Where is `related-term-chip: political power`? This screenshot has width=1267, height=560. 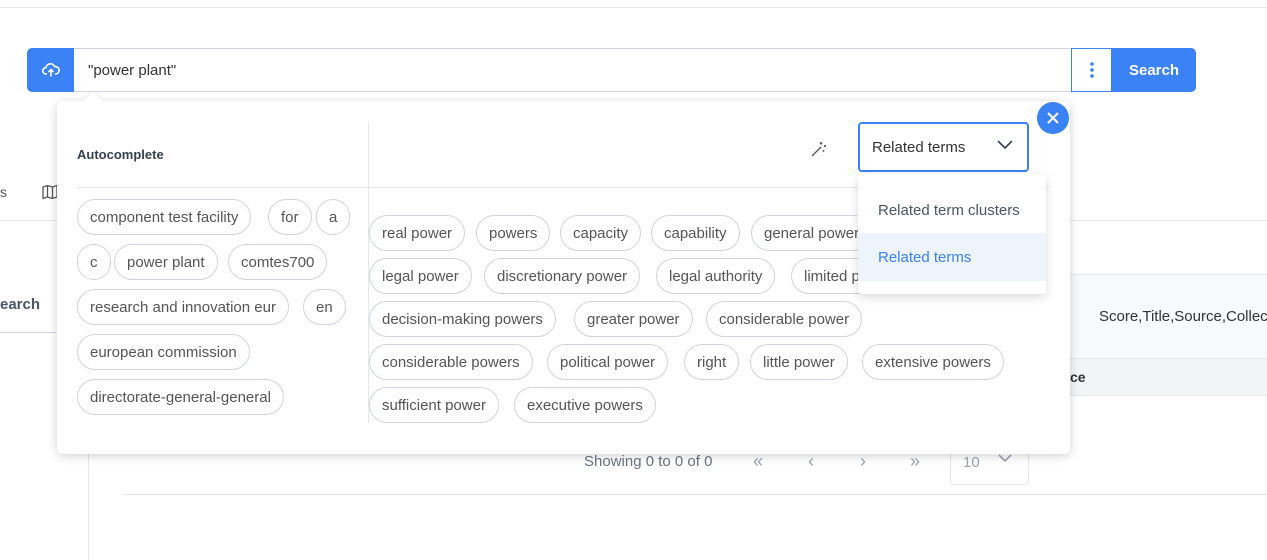
related-term-chip: political power is located at coordinates (608, 362).